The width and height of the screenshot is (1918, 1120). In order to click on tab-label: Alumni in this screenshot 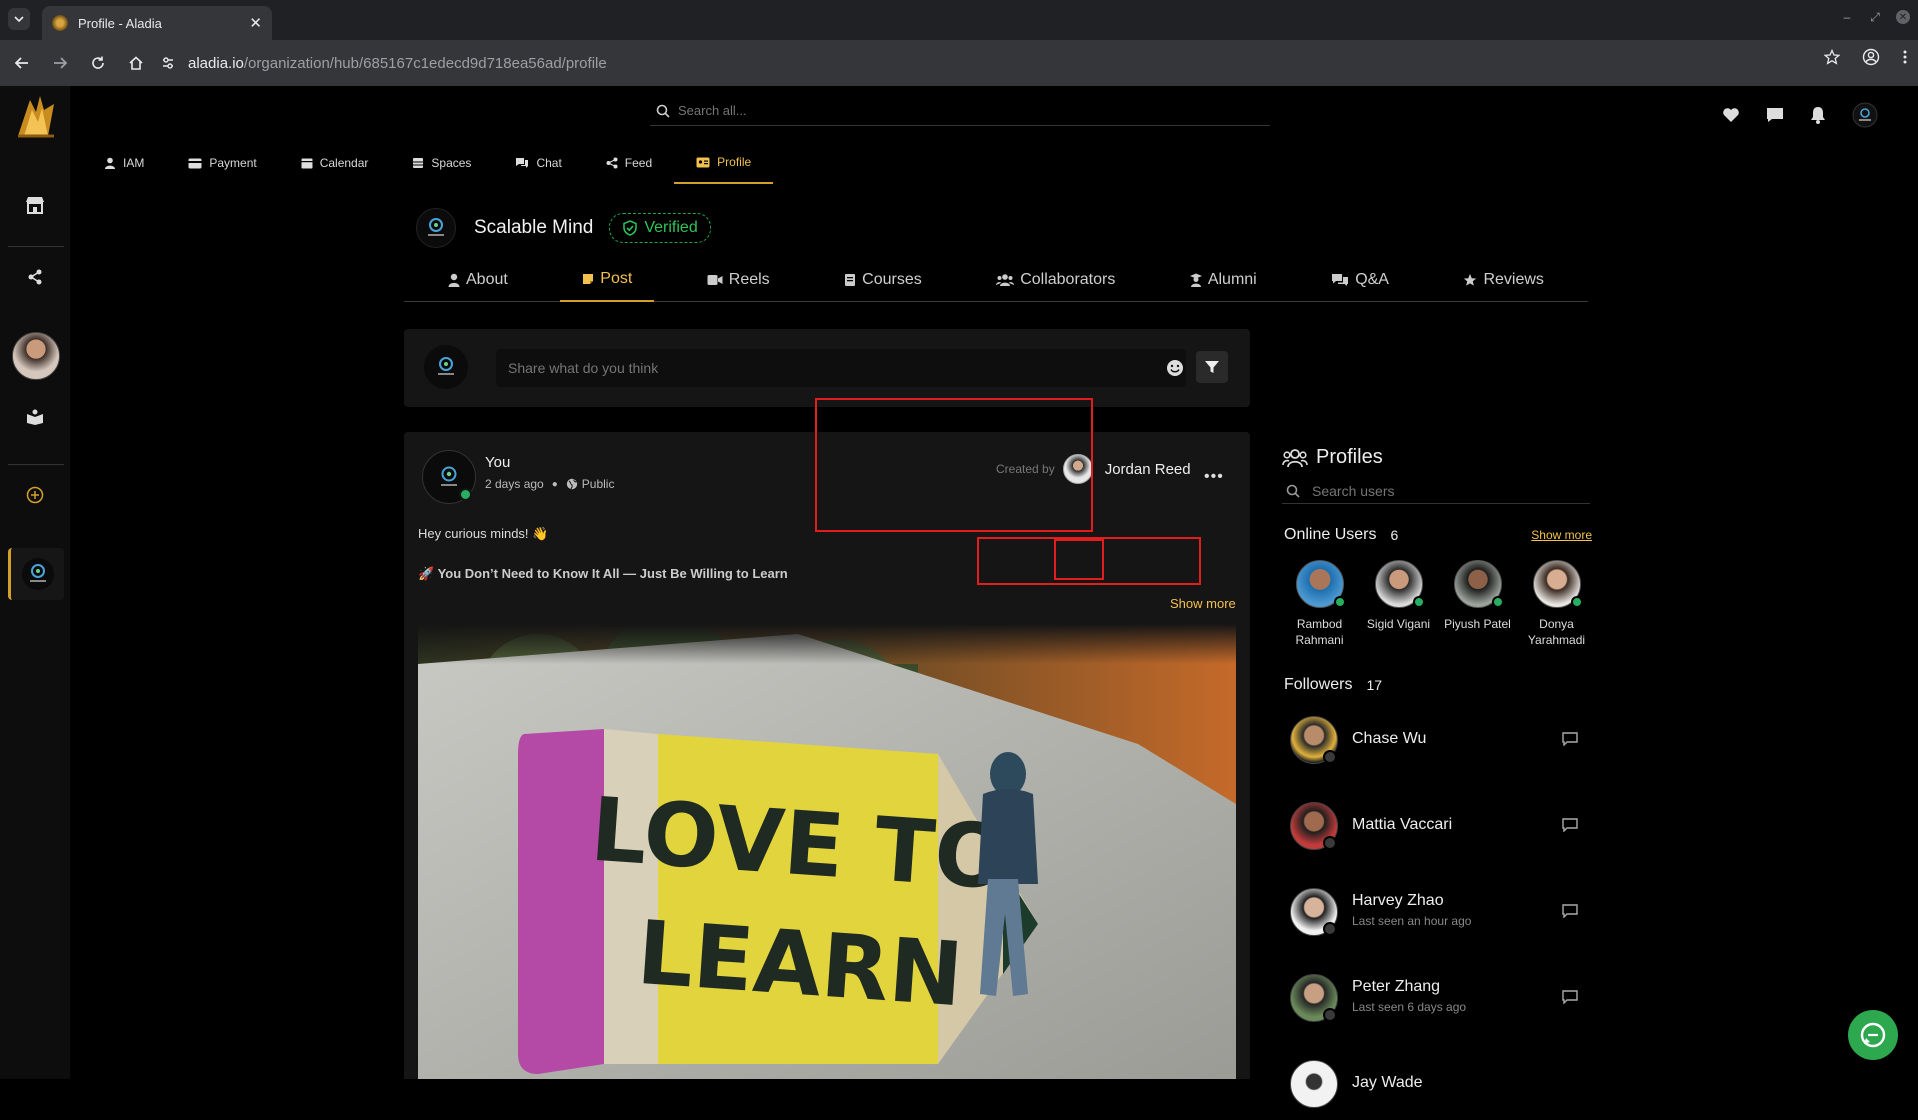, I will do `click(1232, 279)`.